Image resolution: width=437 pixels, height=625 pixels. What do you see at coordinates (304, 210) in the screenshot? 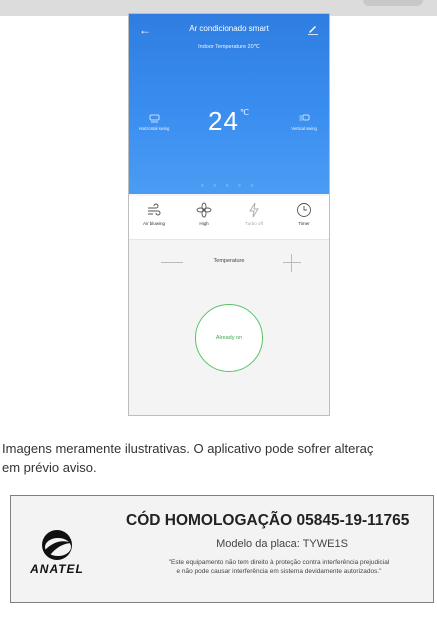
I see `clock-icon` at bounding box center [304, 210].